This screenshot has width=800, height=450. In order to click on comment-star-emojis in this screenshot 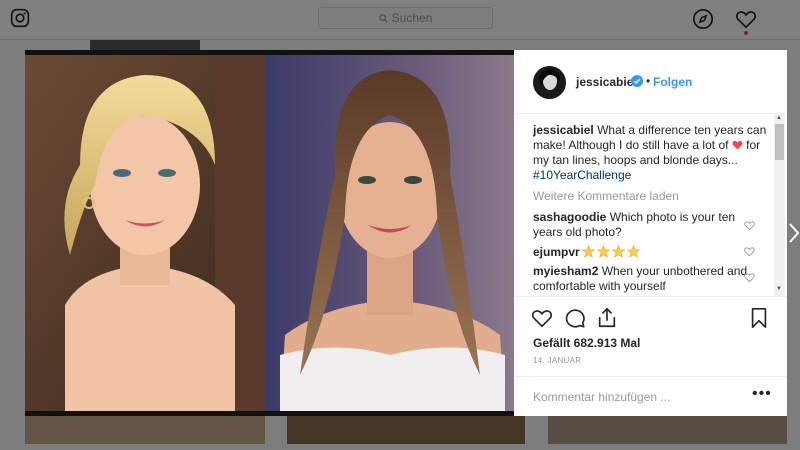, I will do `click(611, 251)`.